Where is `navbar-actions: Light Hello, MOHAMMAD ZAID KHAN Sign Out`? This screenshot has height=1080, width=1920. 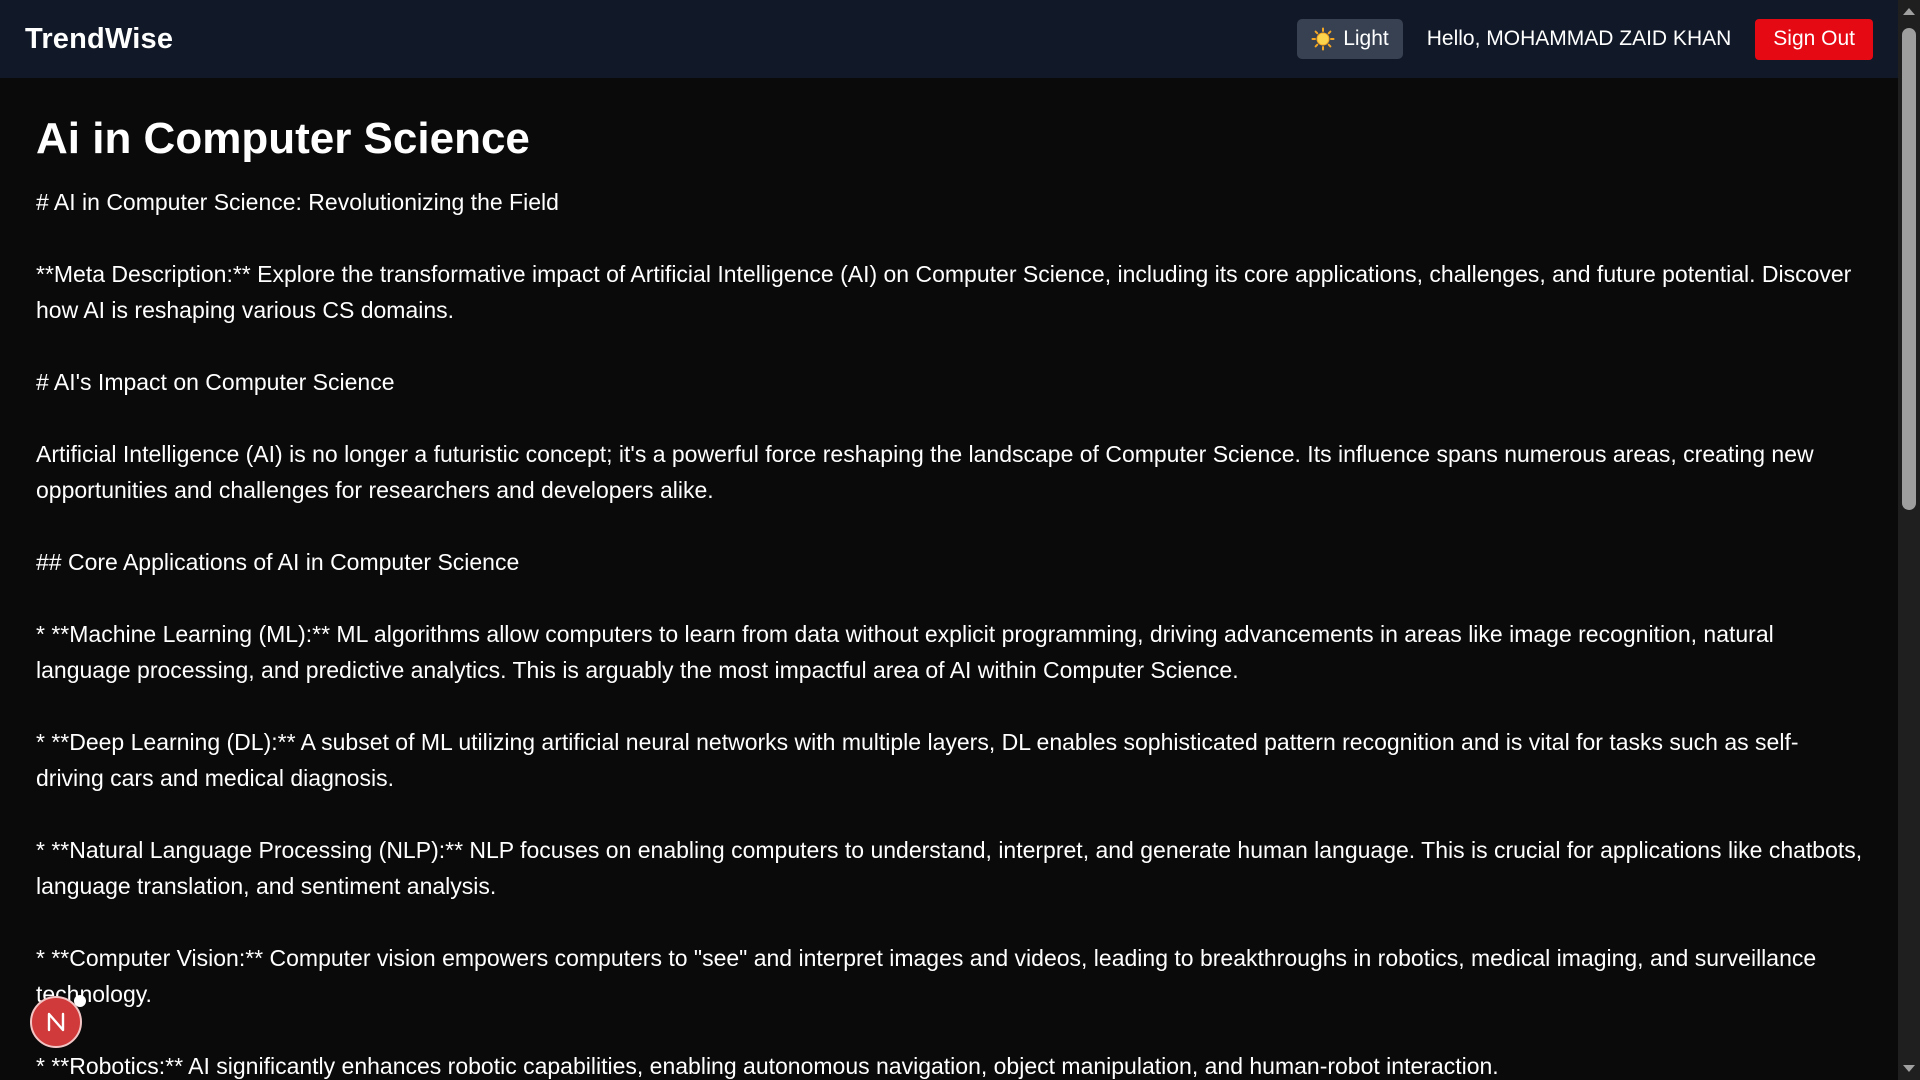 navbar-actions: Light Hello, MOHAMMAD ZAID KHAN Sign Out is located at coordinates (1585, 39).